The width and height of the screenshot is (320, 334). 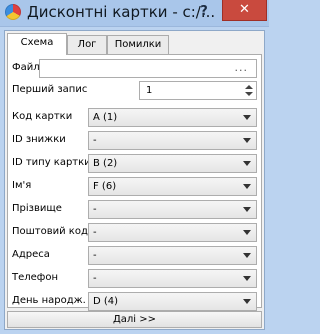 I want to click on field-label-birthday: День народж., so click(x=49, y=300).